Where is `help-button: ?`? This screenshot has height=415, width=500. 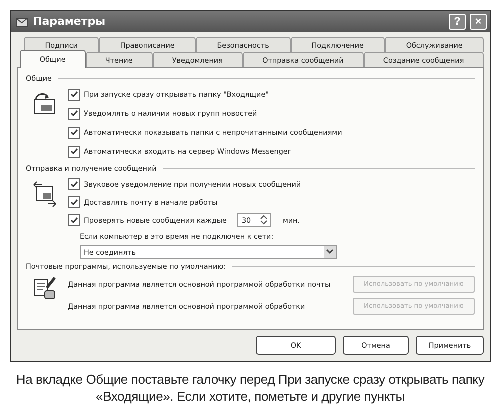 help-button: ? is located at coordinates (457, 22).